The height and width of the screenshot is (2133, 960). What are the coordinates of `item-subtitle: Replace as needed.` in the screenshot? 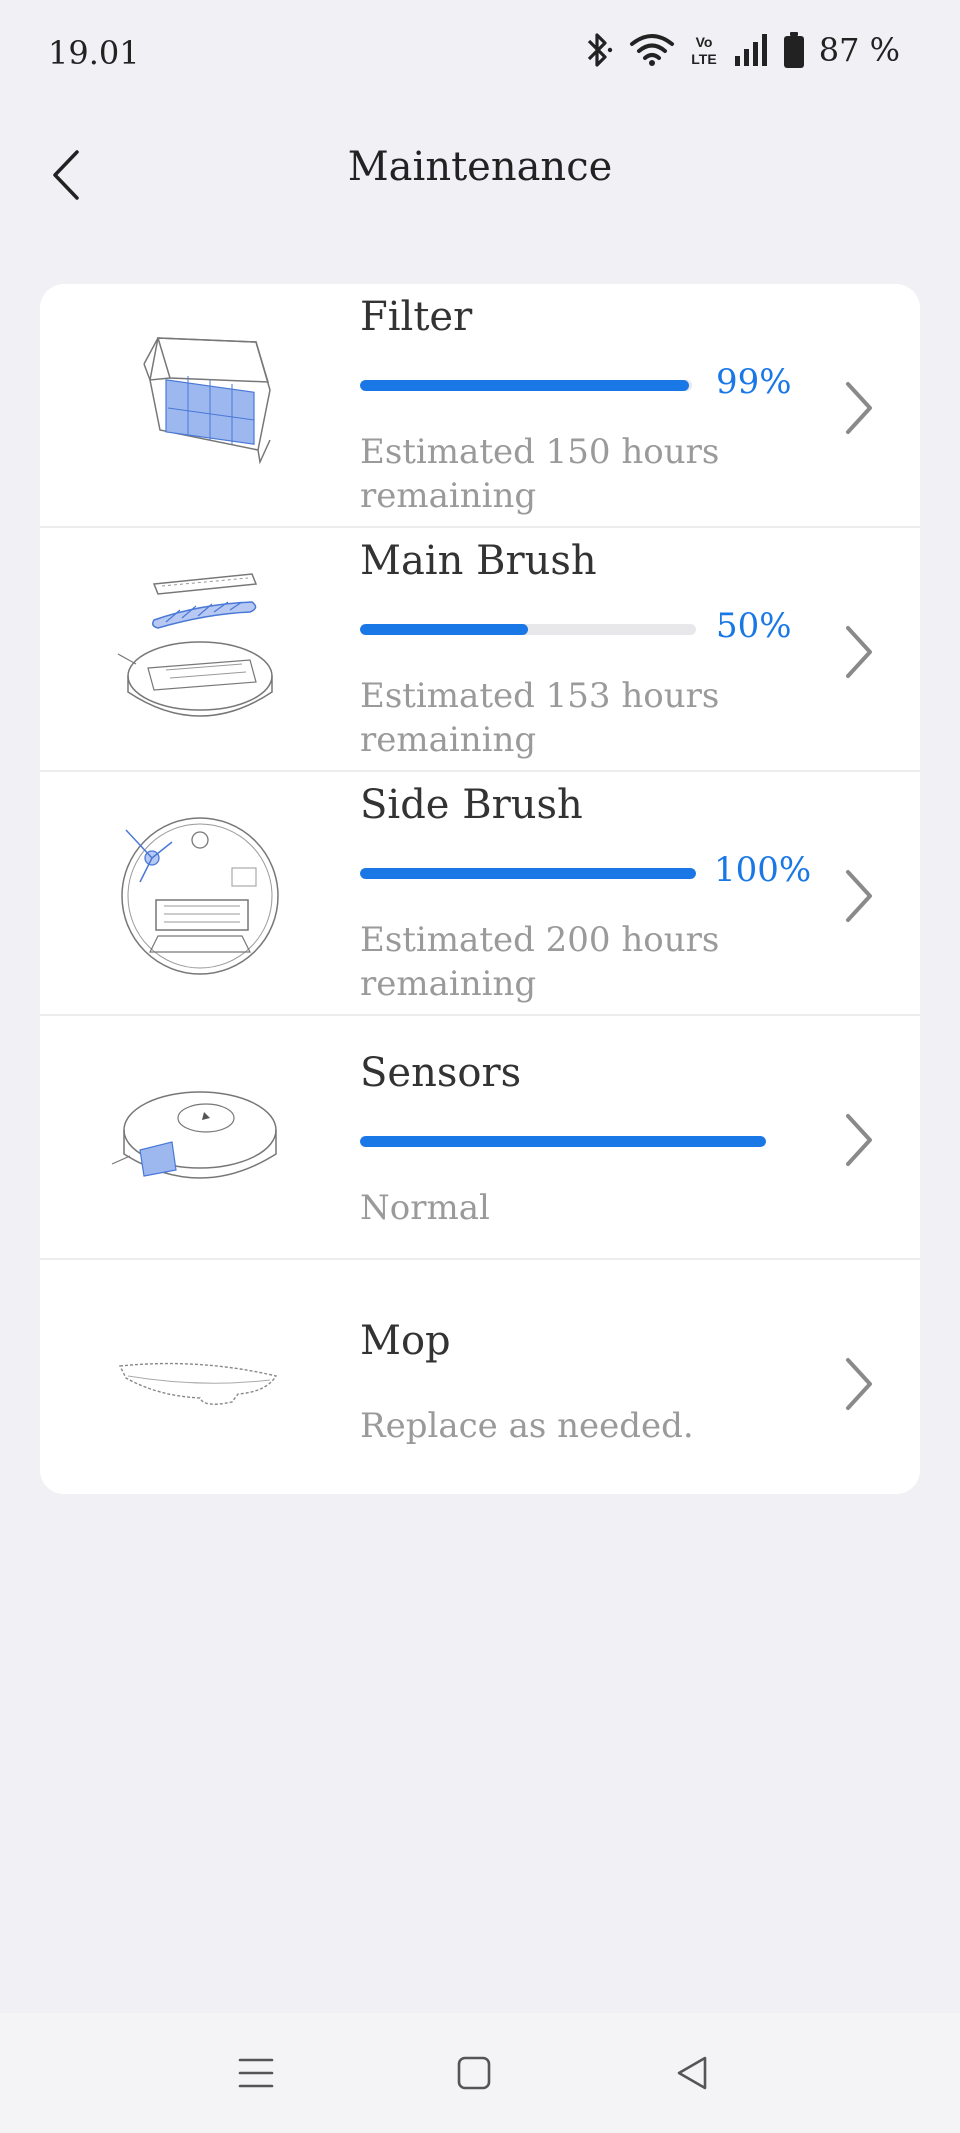 It's located at (527, 1426).